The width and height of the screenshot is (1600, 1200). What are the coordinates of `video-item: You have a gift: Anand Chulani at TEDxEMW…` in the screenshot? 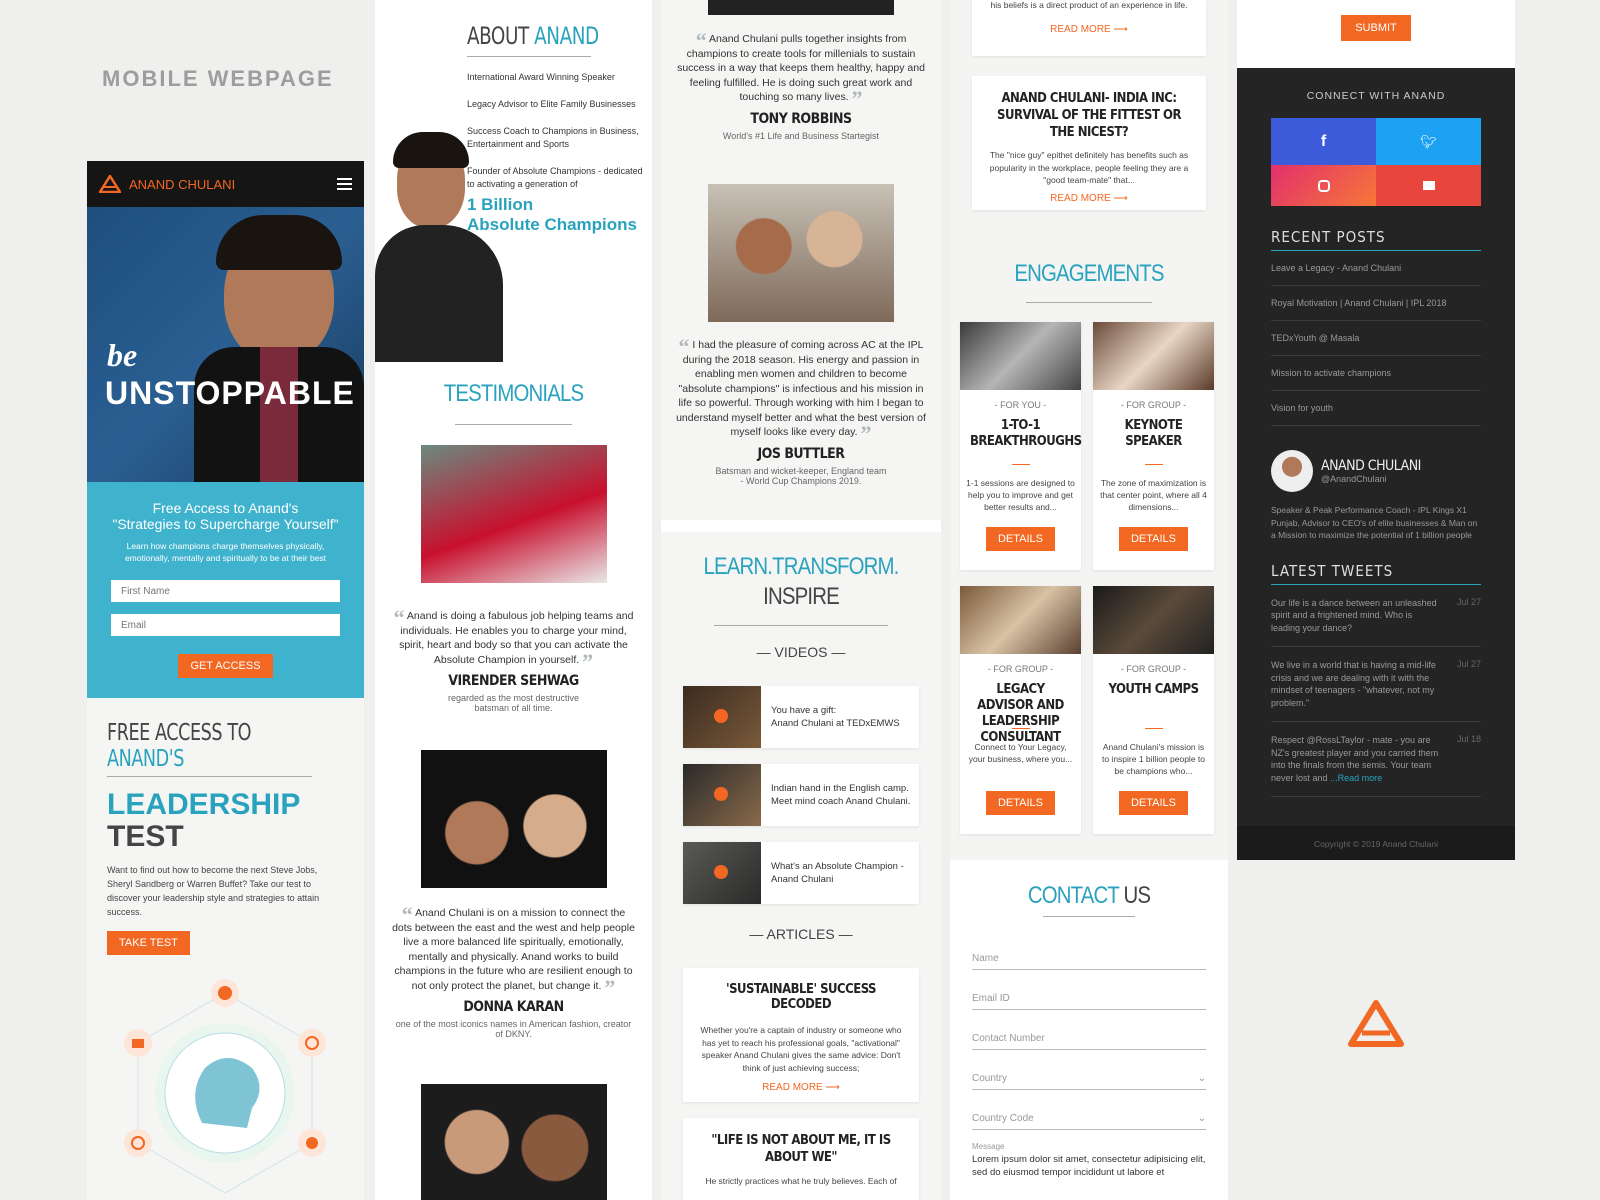 It's located at (801, 717).